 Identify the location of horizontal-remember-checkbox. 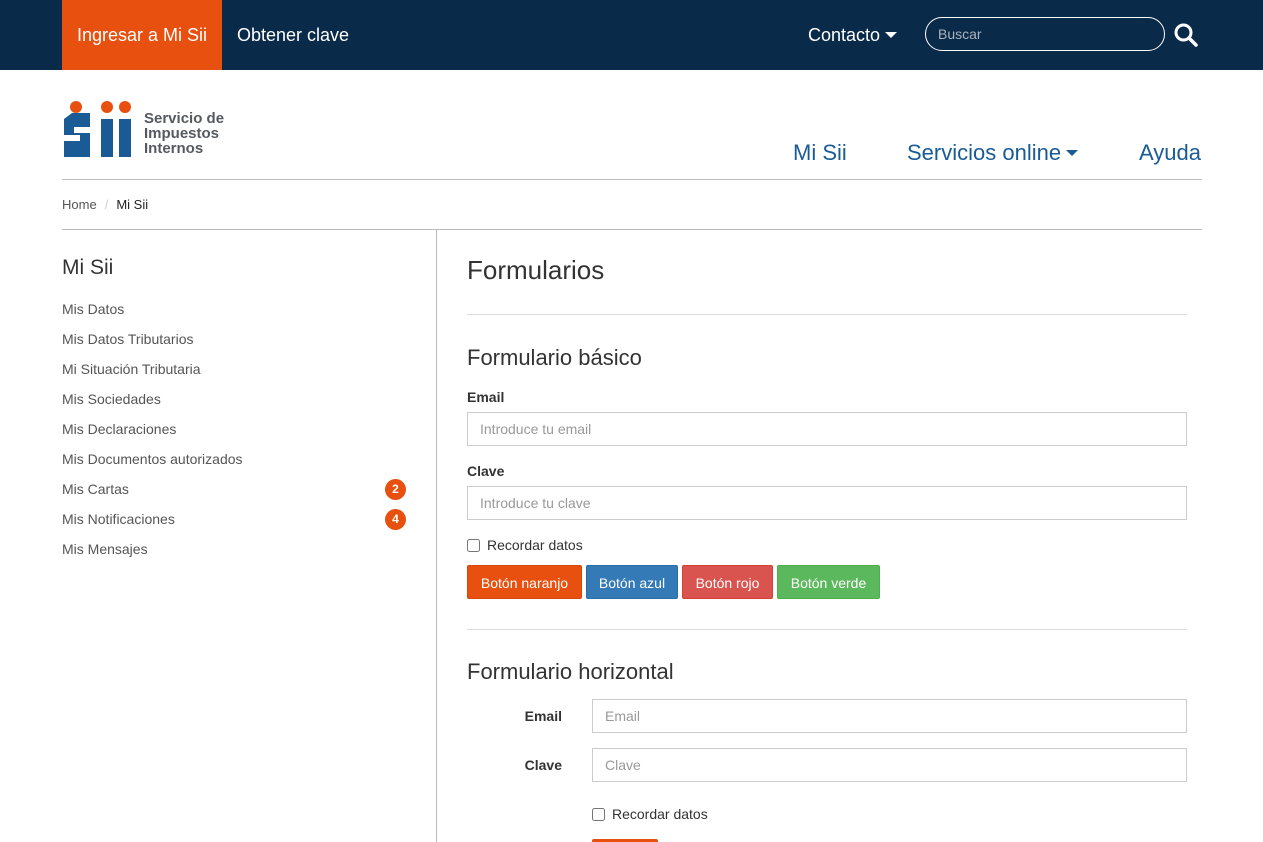
(598, 814).